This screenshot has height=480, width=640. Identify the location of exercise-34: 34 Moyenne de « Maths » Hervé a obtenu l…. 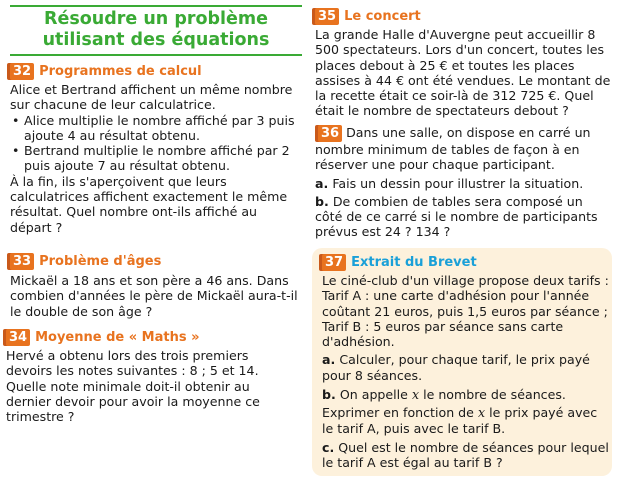
(152, 376).